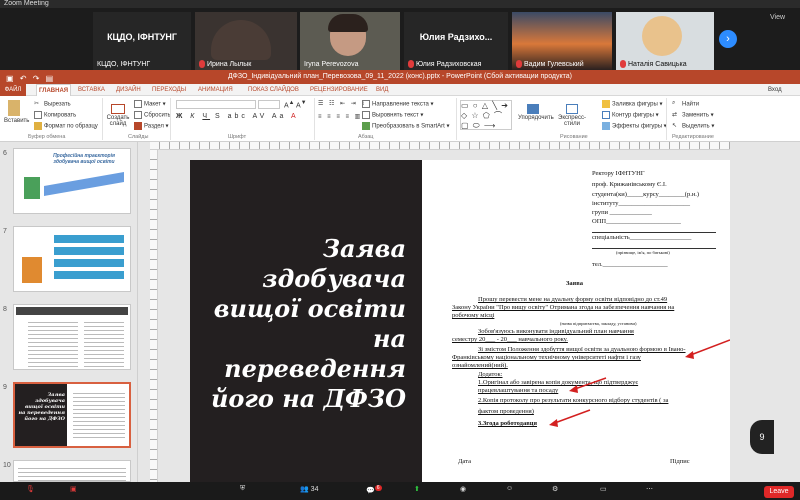 This screenshot has height=500, width=800. What do you see at coordinates (417, 489) in the screenshot?
I see `share-screen-icon: ⬆` at bounding box center [417, 489].